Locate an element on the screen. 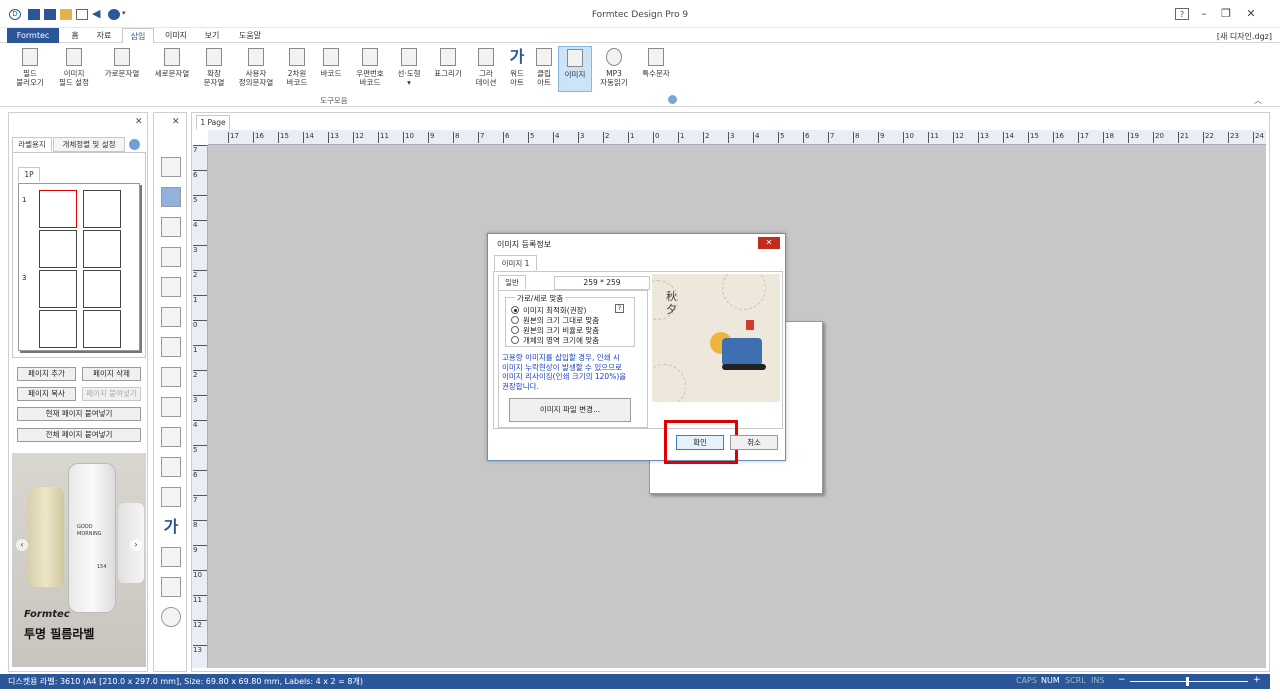  page-tab-1p: 1P is located at coordinates (29, 174).